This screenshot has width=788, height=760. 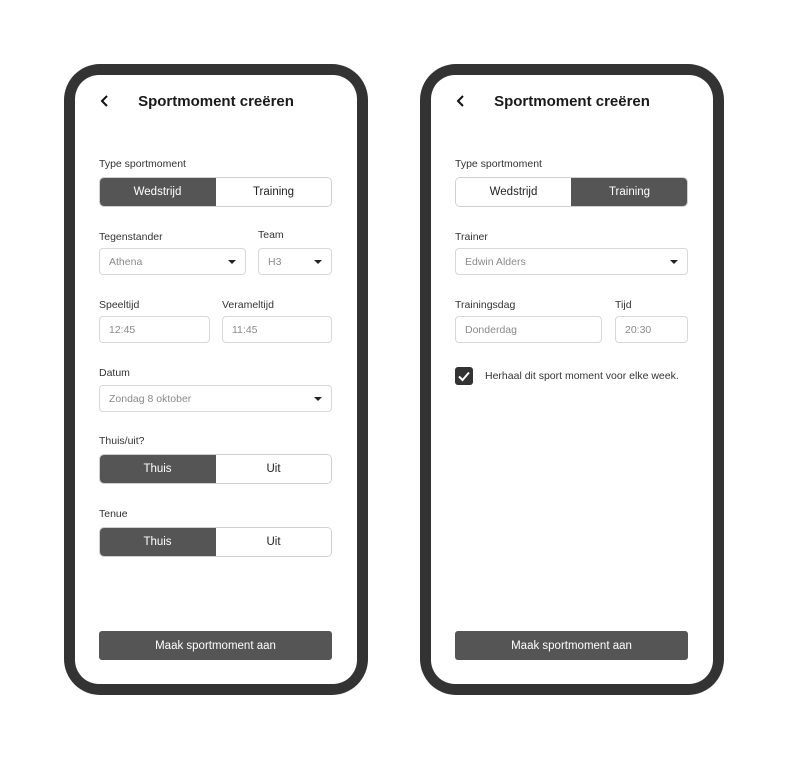 I want to click on repeat-weekly-checkbox, so click(x=464, y=376).